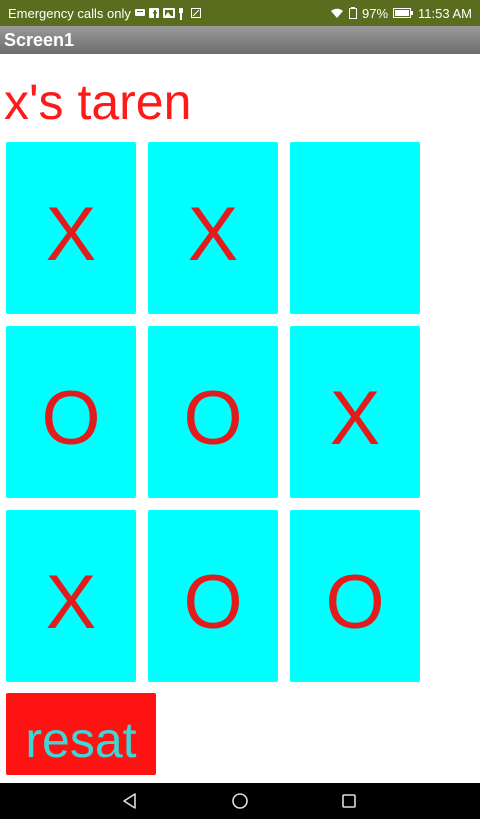 The image size is (480, 819). I want to click on usb-icon, so click(182, 14).